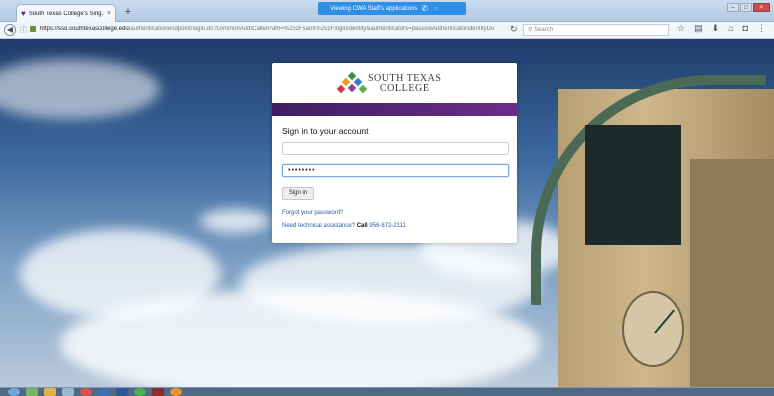  I want to click on bookmark-star-icon: ☆, so click(681, 28).